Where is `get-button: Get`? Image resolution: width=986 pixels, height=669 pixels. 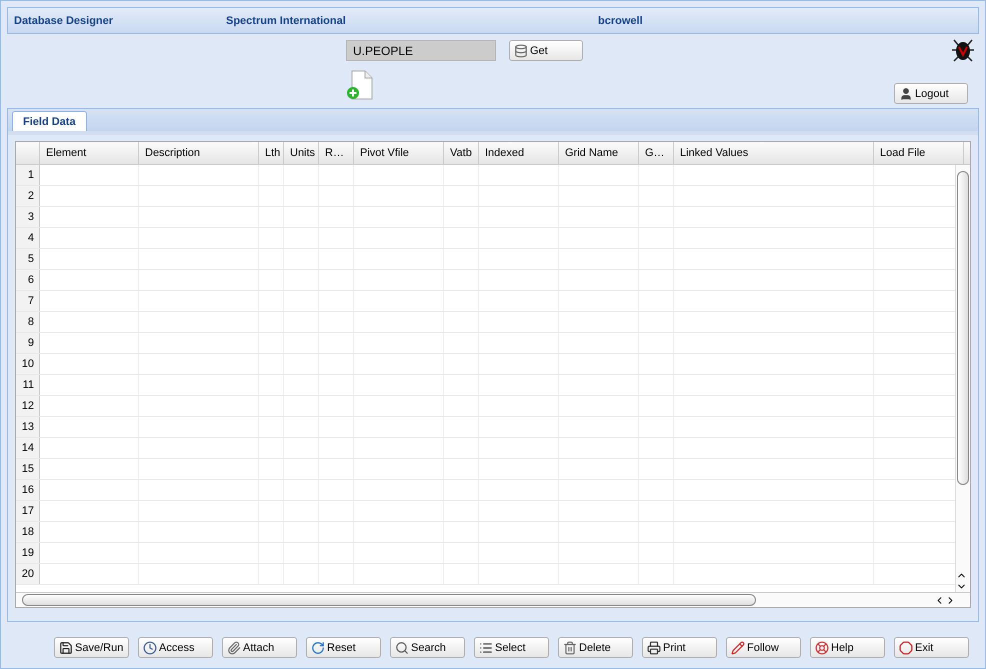 get-button: Get is located at coordinates (546, 50).